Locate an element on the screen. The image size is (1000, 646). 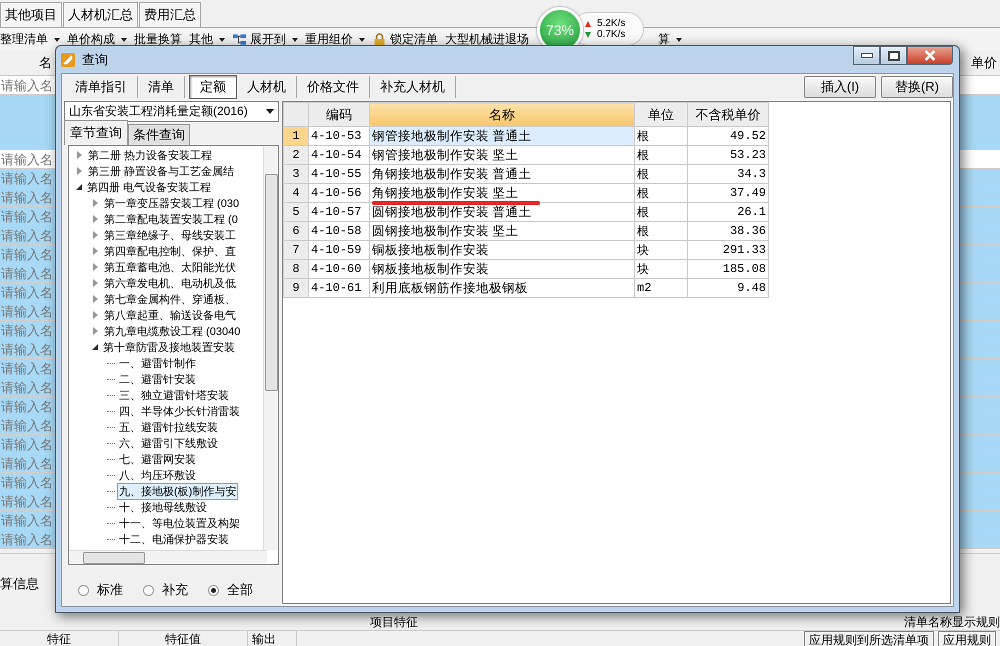
app-tab: 其他项目 is located at coordinates (31, 14).